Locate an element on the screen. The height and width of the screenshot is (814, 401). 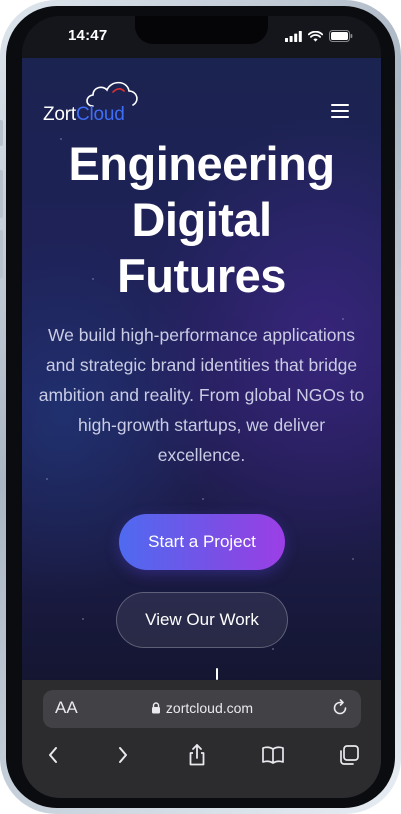
mute-switch is located at coordinates (1, 133).